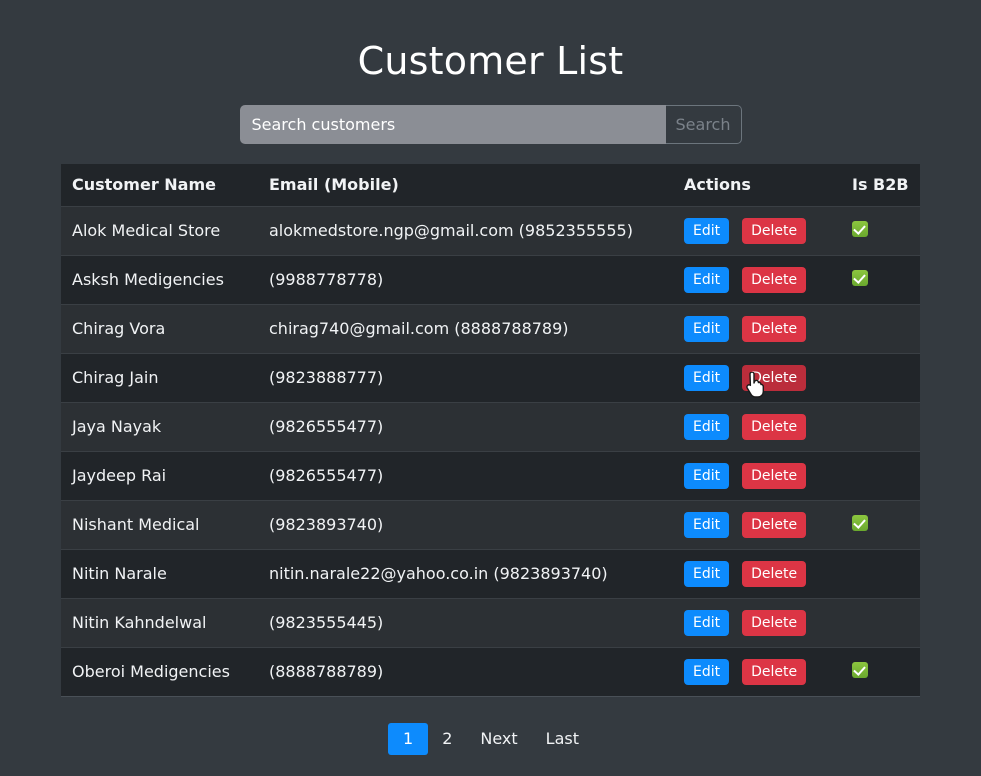 This screenshot has height=776, width=981. Describe the element at coordinates (452, 124) in the screenshot. I see `search-input` at that location.